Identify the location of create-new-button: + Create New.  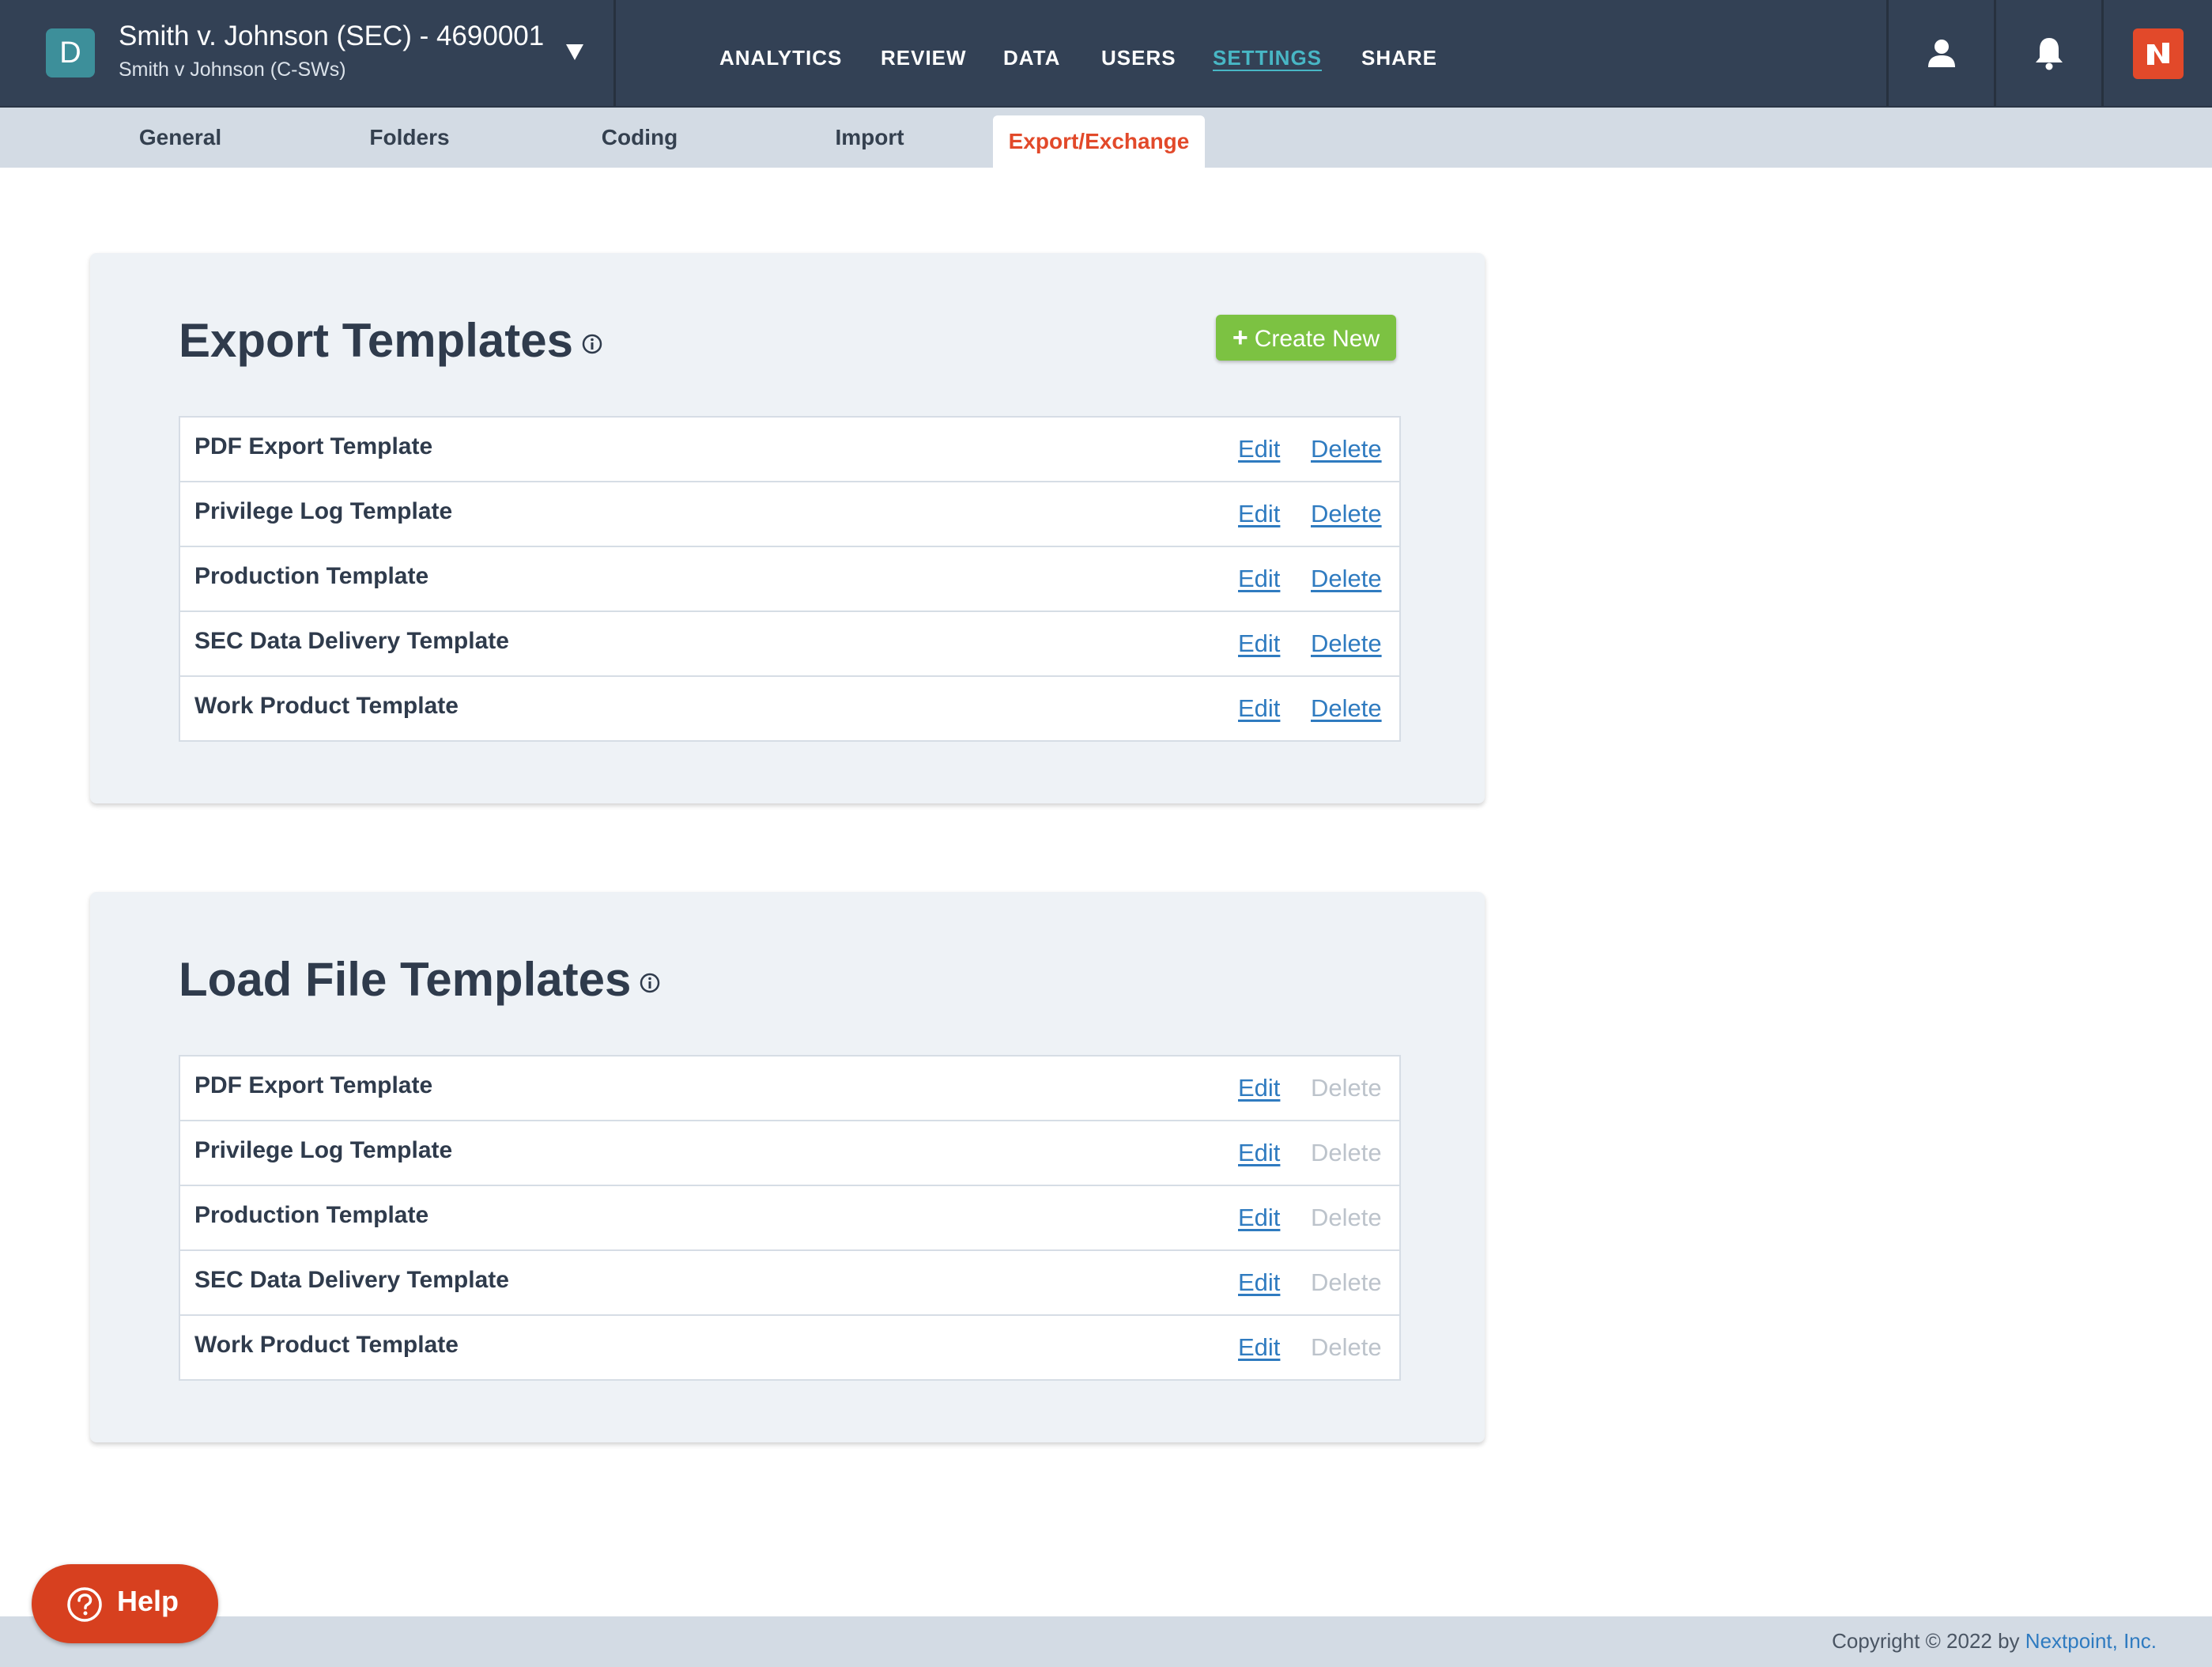
(1306, 338).